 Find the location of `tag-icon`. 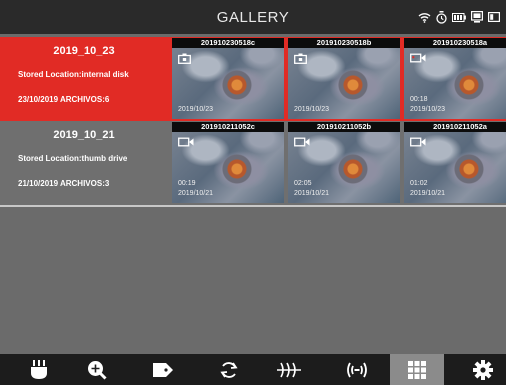

tag-icon is located at coordinates (163, 369).